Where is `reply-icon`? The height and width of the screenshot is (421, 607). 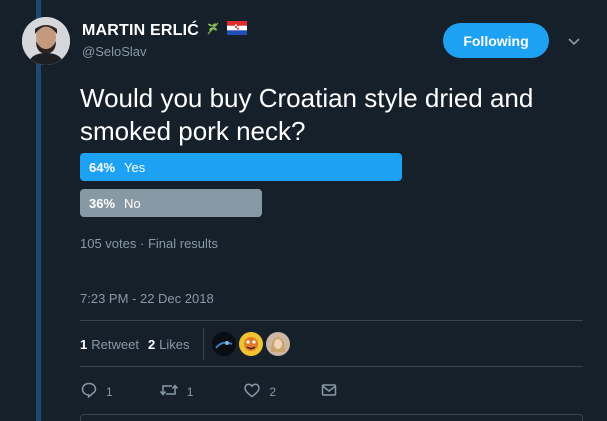
reply-icon is located at coordinates (89, 391).